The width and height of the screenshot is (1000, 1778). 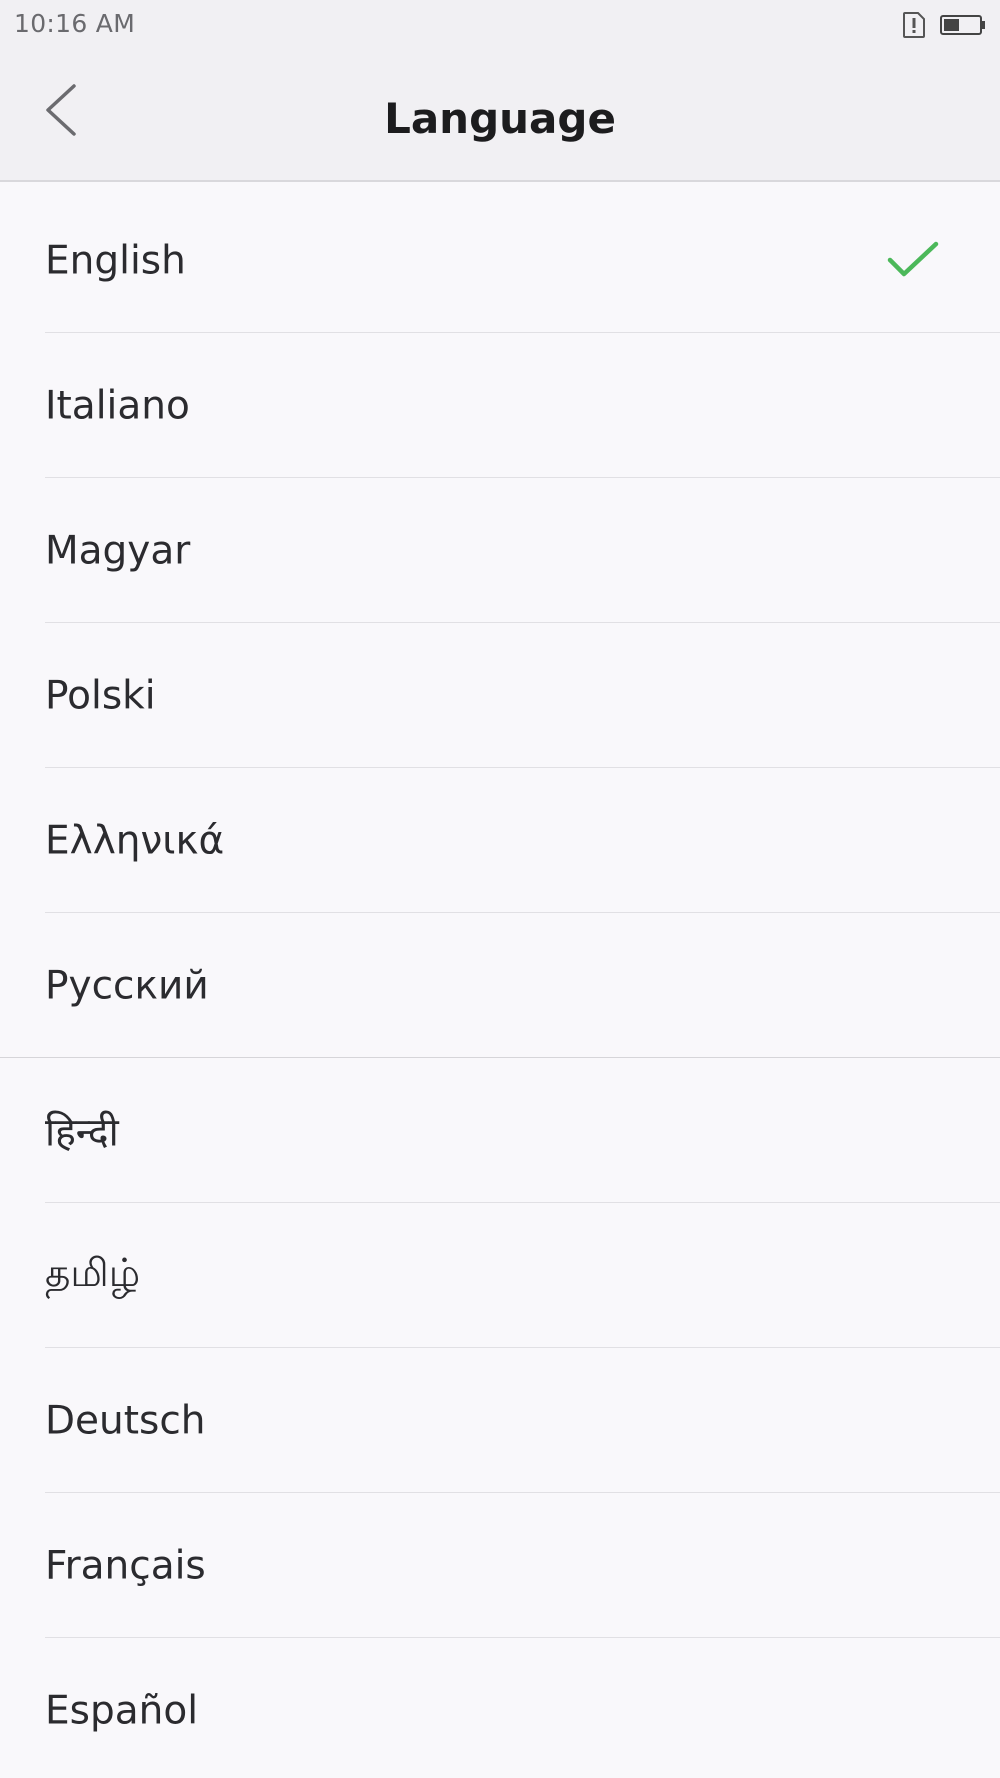 I want to click on language-item-magyar: Magyar, so click(x=500, y=550).